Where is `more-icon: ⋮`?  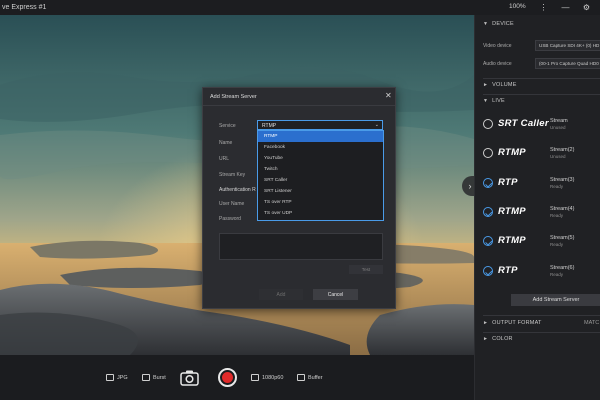
more-icon: ⋮ is located at coordinates (543, 7).